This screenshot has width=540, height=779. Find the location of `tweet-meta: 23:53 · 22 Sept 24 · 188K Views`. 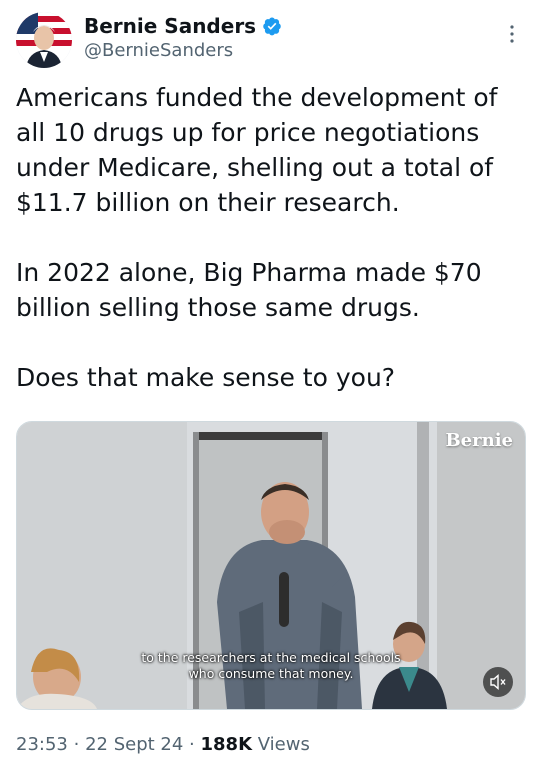

tweet-meta: 23:53 · 22 Sept 24 · 188K Views is located at coordinates (163, 744).